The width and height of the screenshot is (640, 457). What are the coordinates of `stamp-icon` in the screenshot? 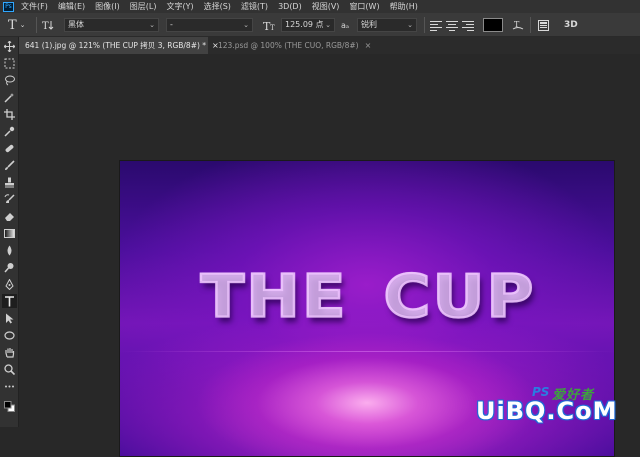 It's located at (9, 182).